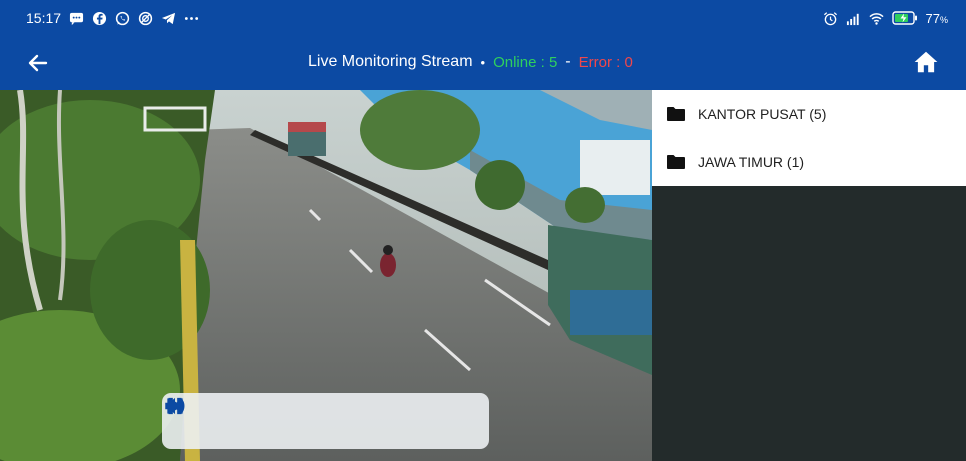 The image size is (966, 461). Describe the element at coordinates (122, 18) in the screenshot. I see `whatsapp-icon` at that location.